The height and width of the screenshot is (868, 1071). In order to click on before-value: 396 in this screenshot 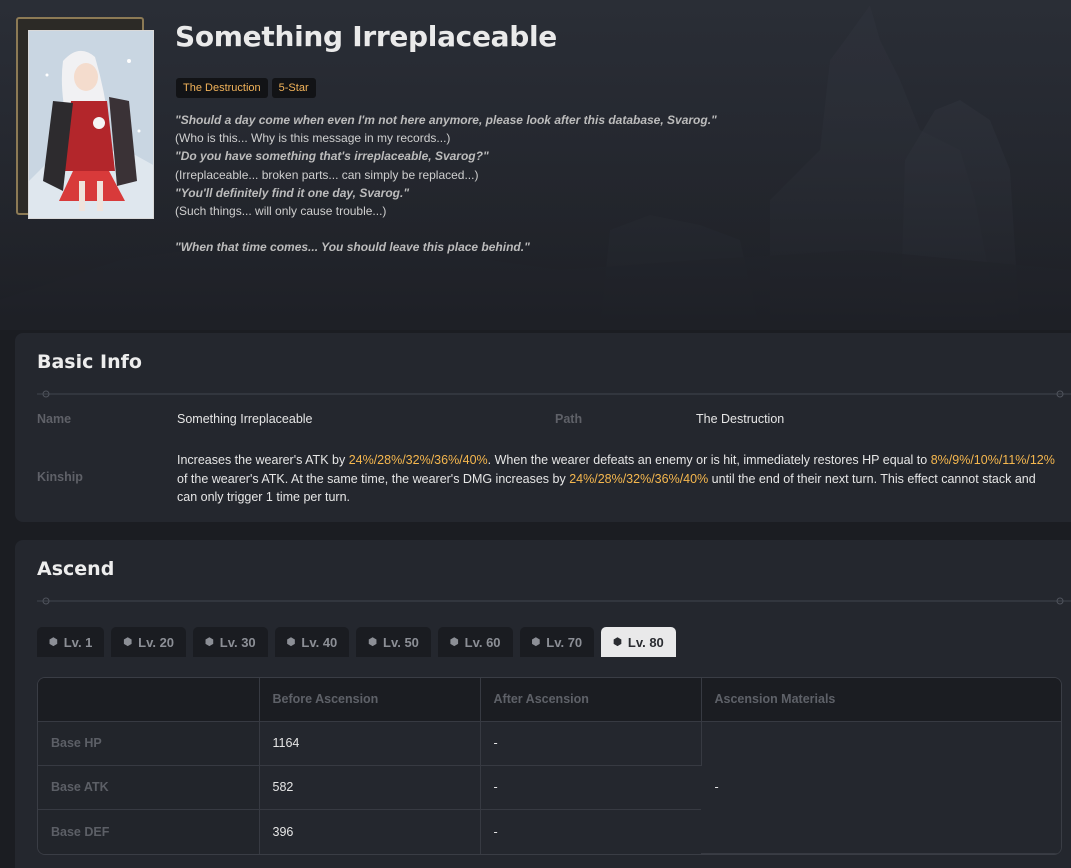, I will do `click(370, 831)`.